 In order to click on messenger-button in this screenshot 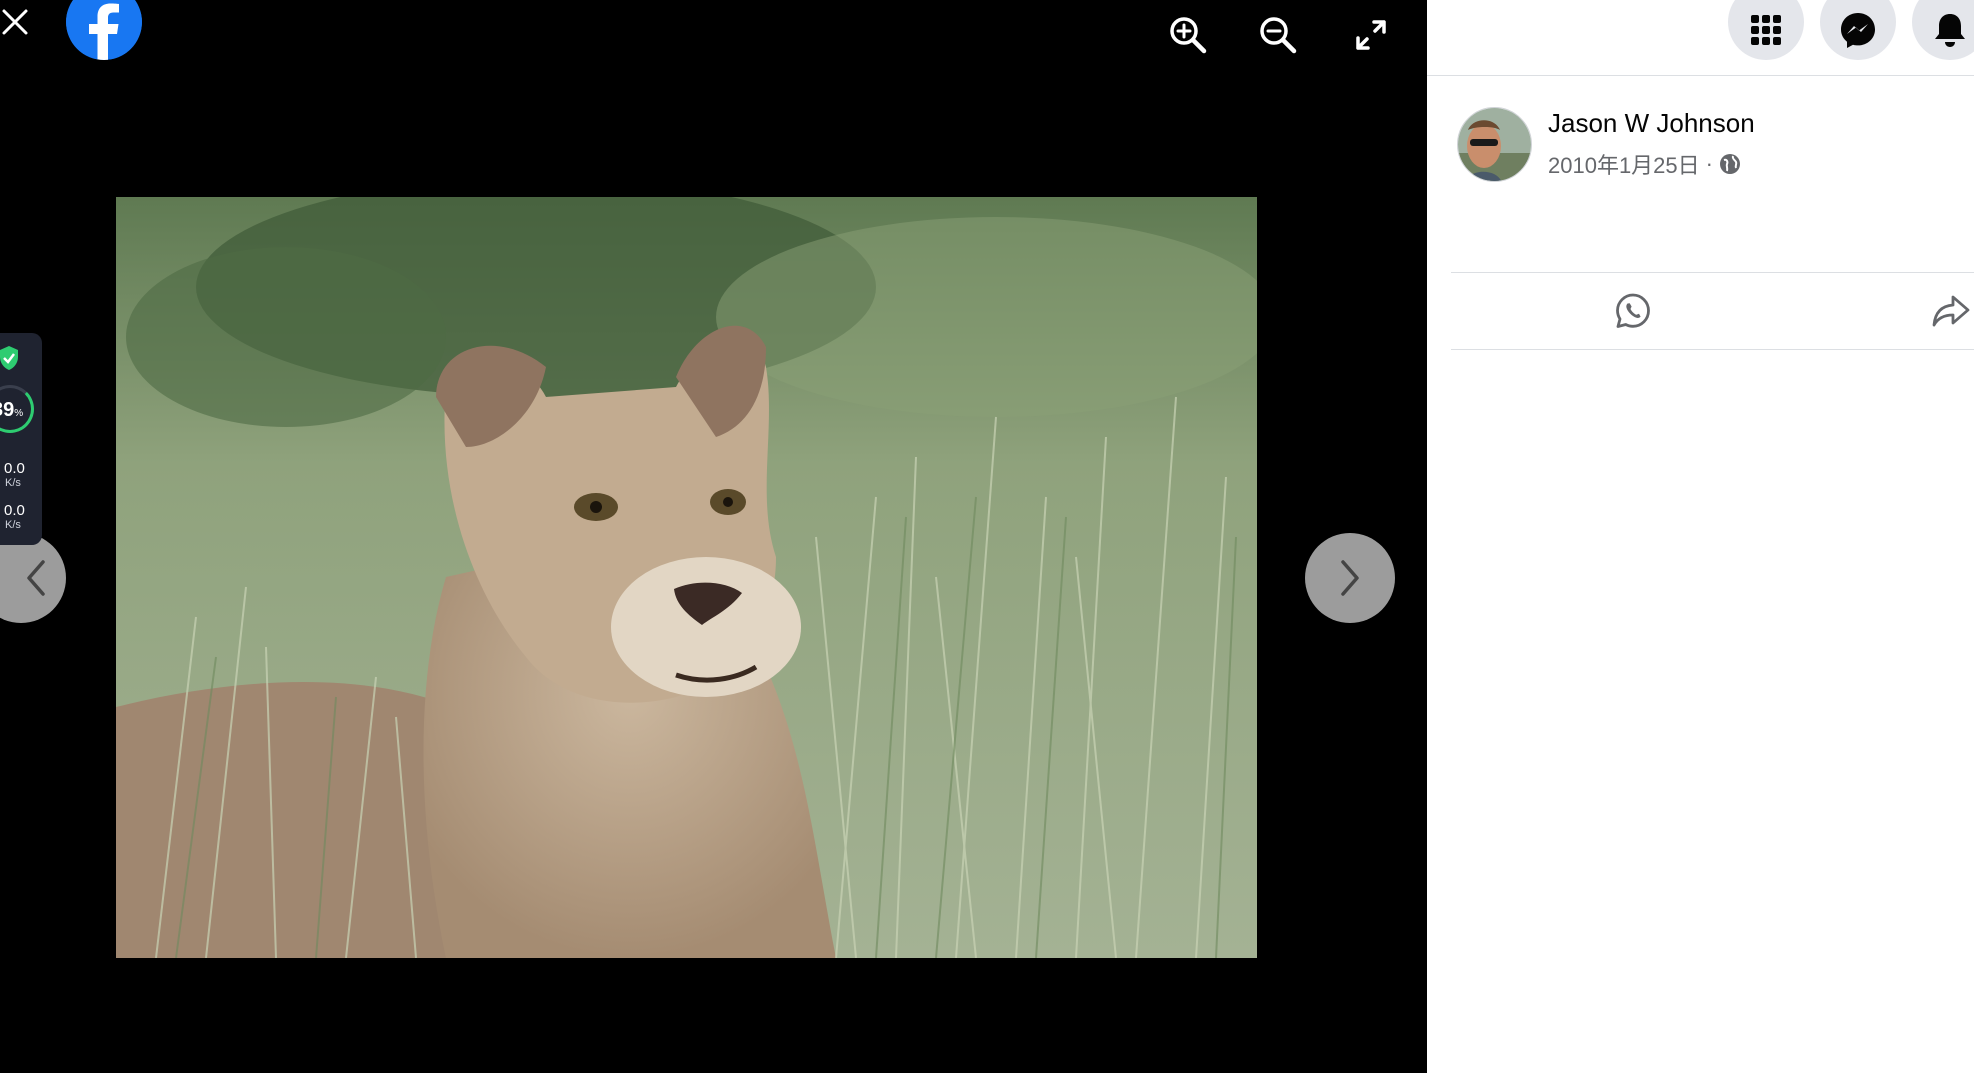, I will do `click(1858, 30)`.